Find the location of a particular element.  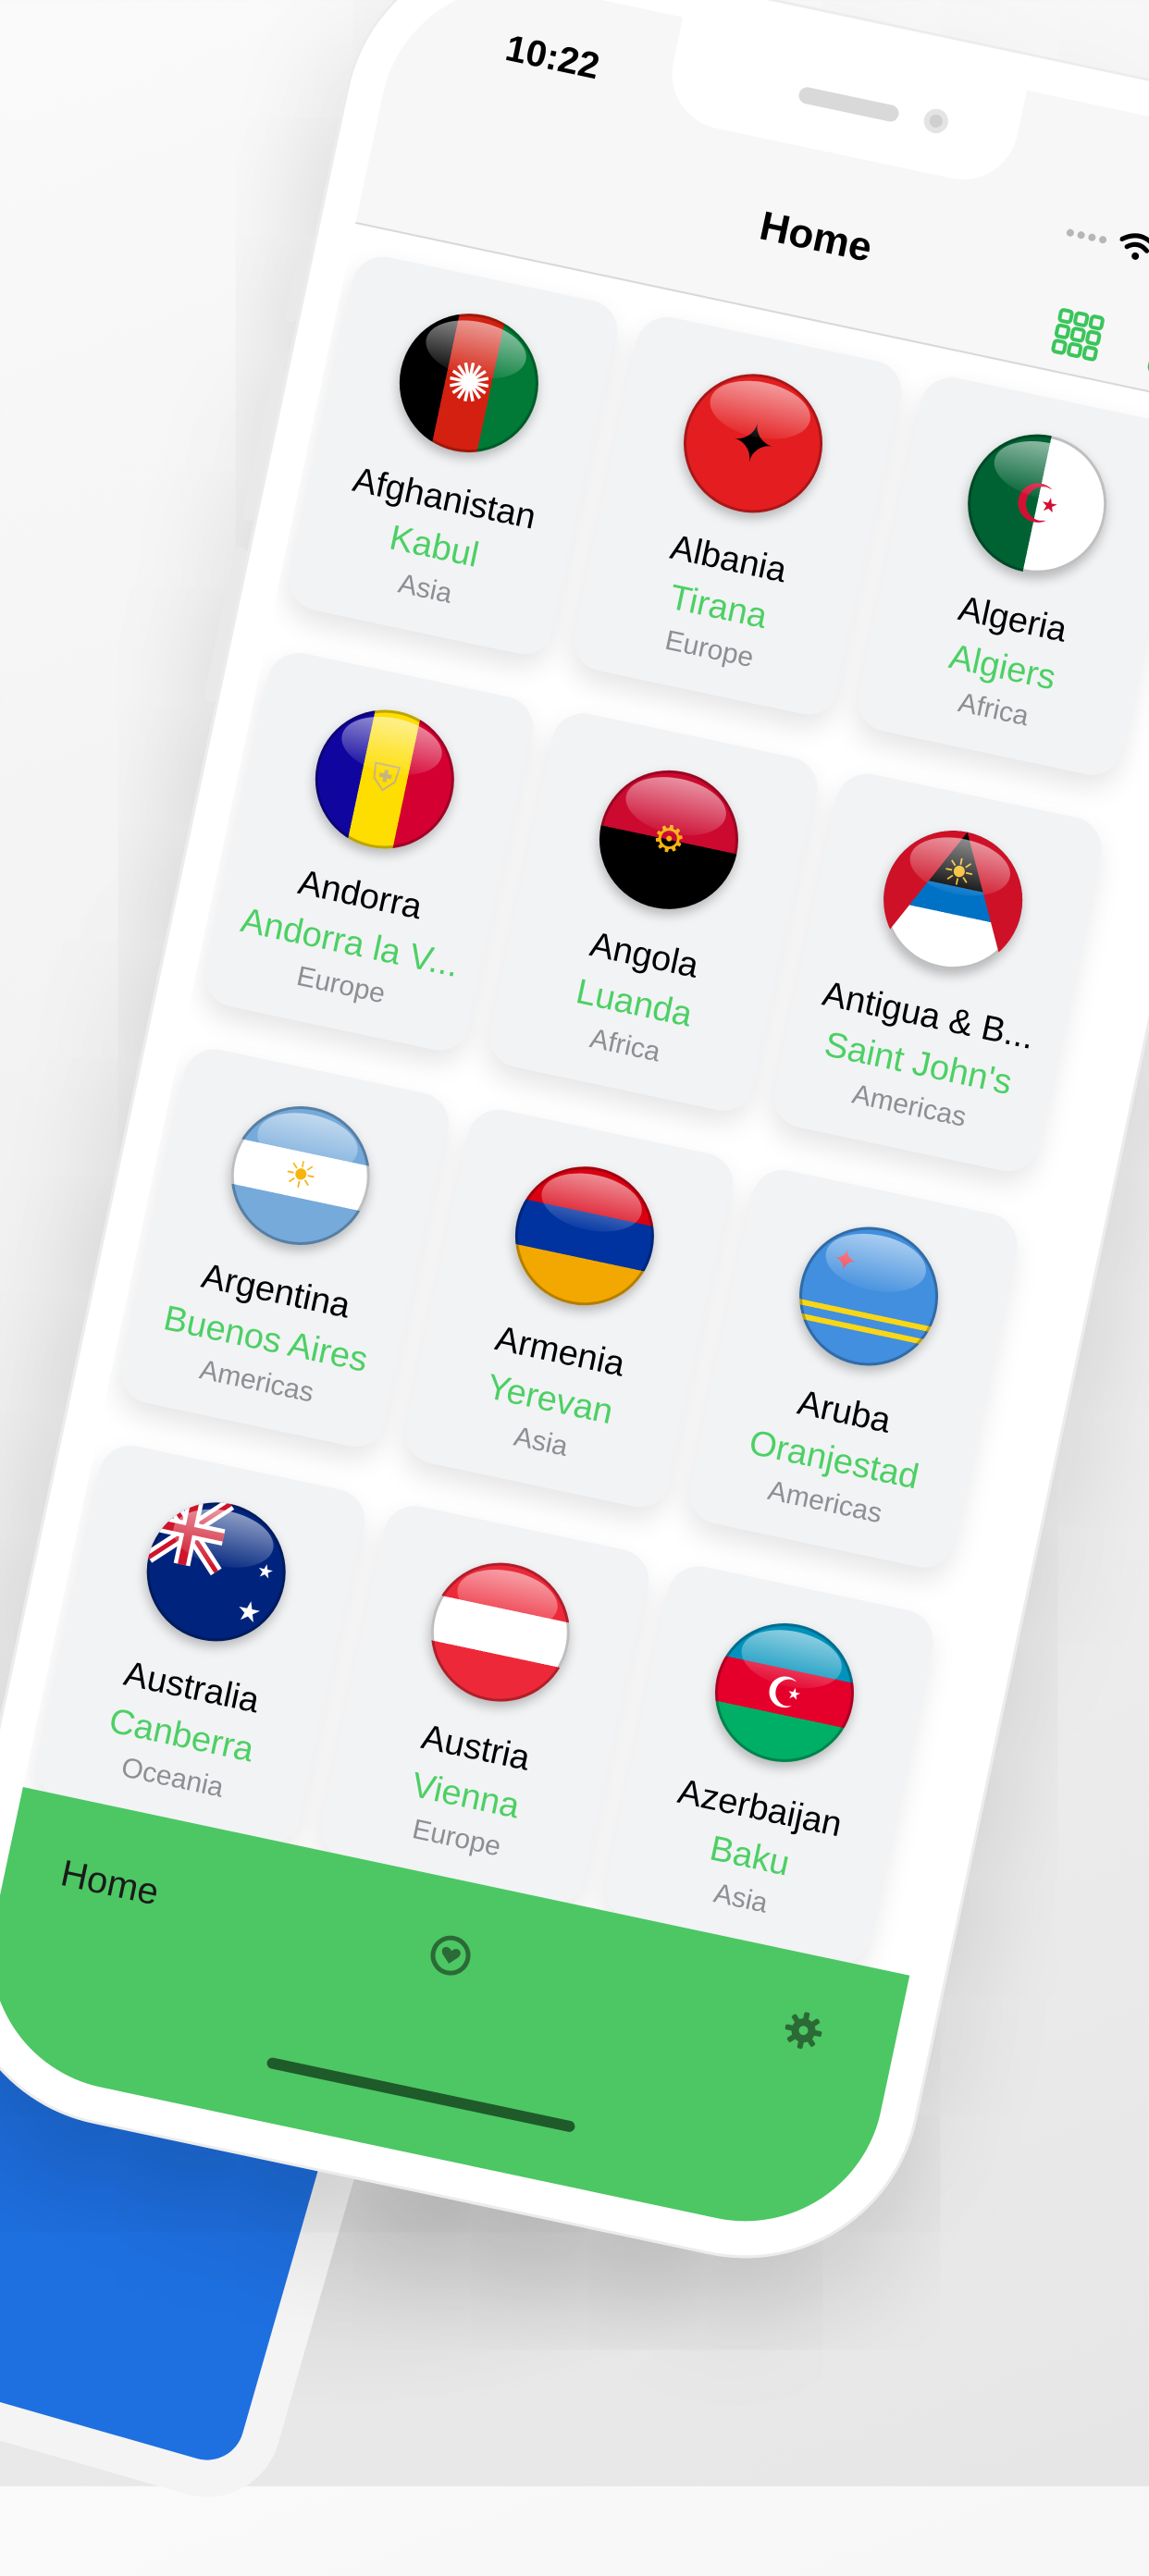

union-jack-icon: ★ ★ is located at coordinates (216, 1571).